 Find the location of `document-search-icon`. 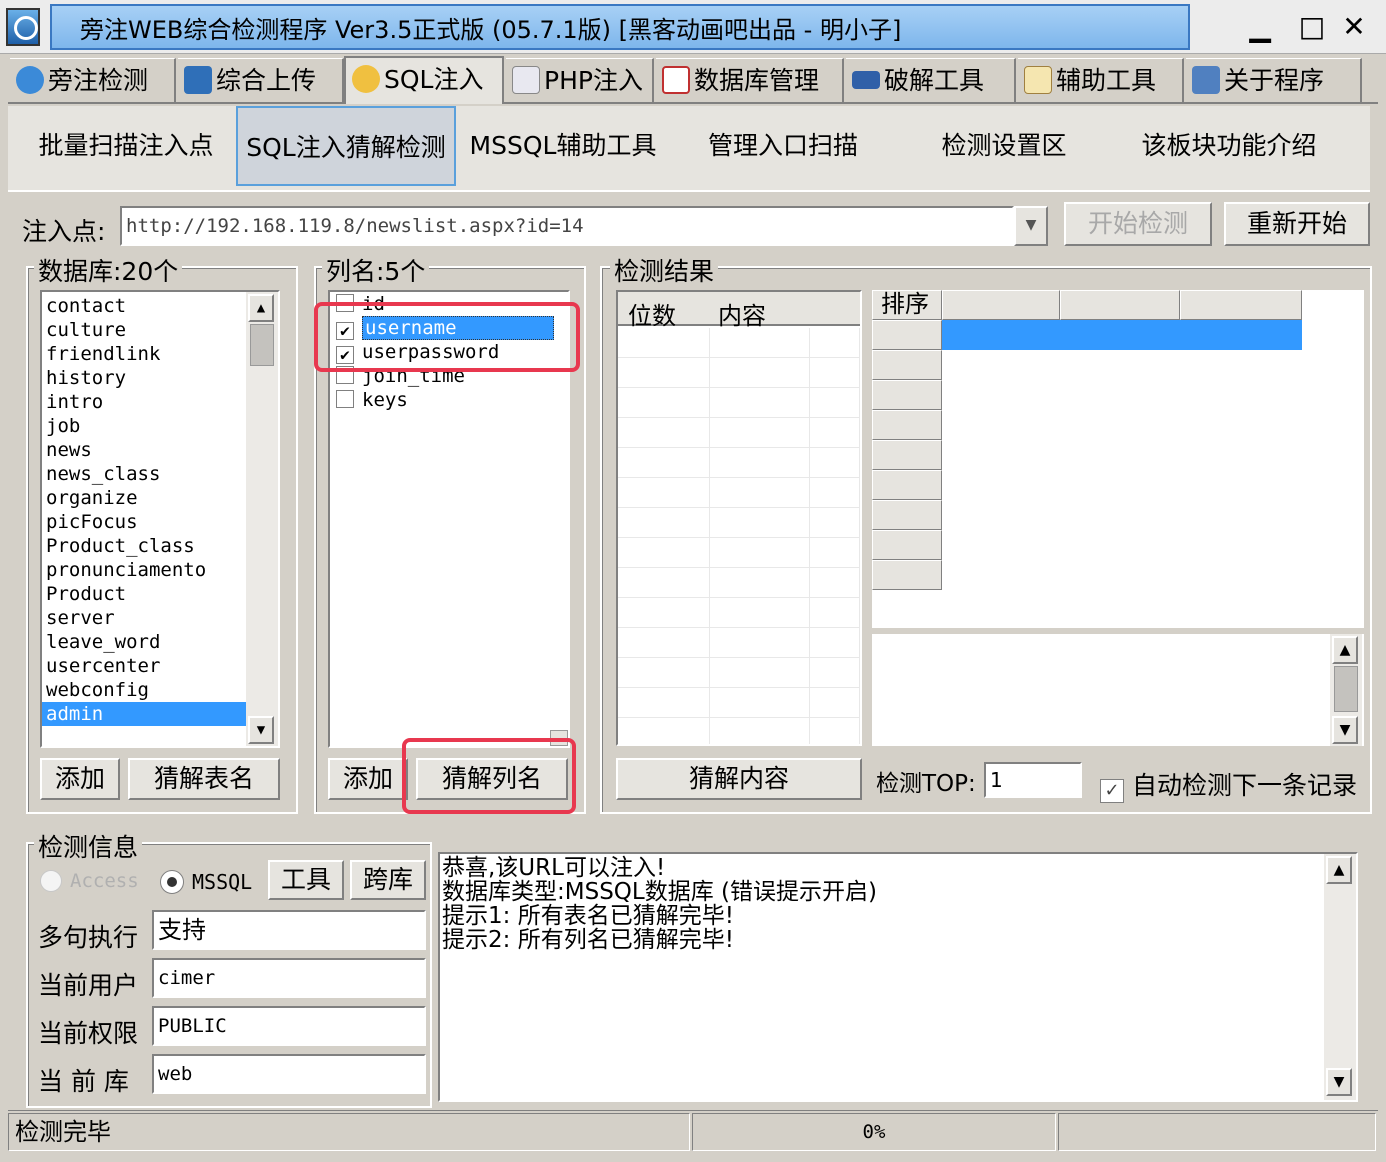

document-search-icon is located at coordinates (526, 80).